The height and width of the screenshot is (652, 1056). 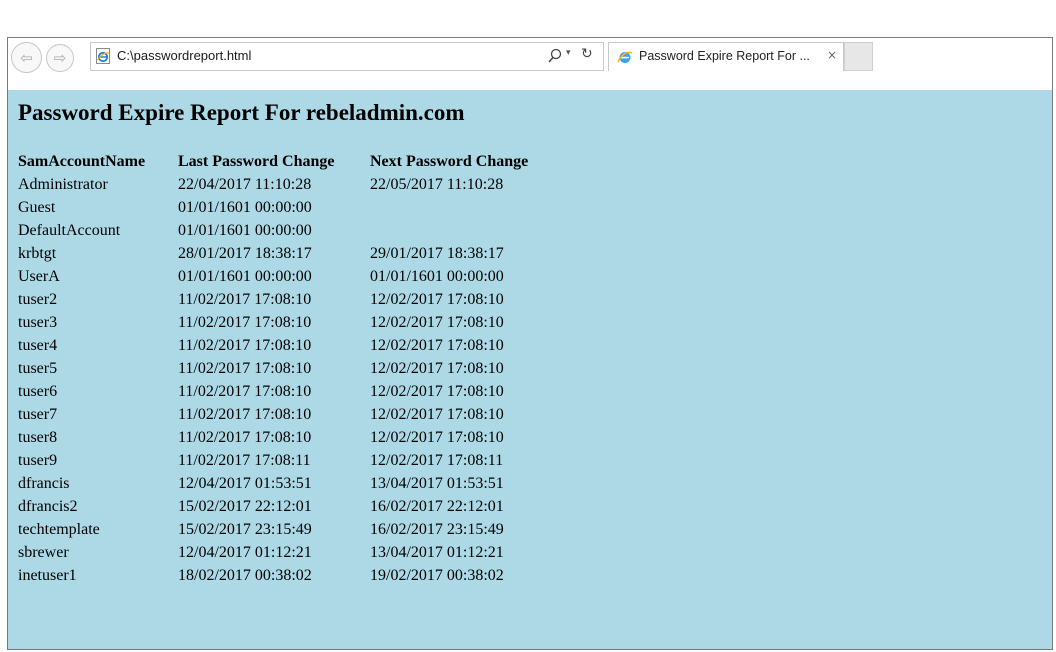 What do you see at coordinates (38, 460) in the screenshot?
I see `account-name-cell: tuser9` at bounding box center [38, 460].